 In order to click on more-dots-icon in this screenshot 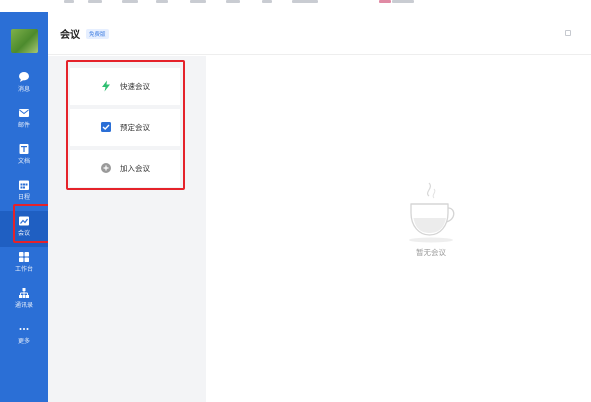, I will do `click(24, 329)`.